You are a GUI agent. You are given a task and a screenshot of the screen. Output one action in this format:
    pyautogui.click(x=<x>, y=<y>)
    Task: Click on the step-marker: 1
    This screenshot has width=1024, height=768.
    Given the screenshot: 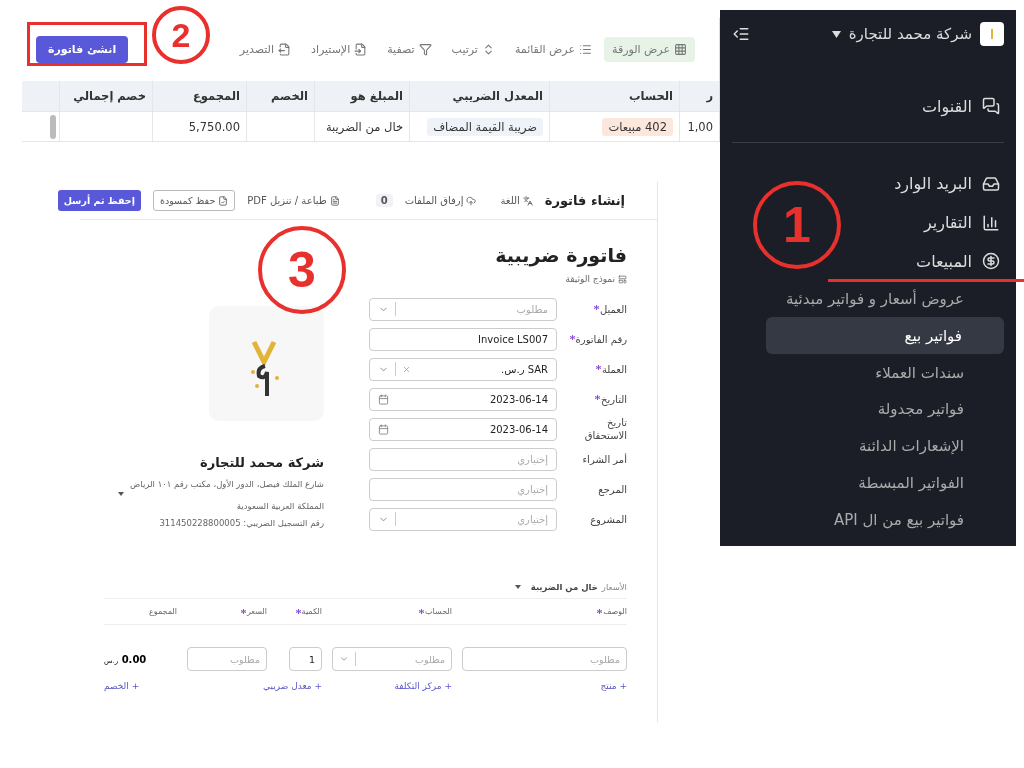 What is the action you would take?
    pyautogui.click(x=797, y=225)
    